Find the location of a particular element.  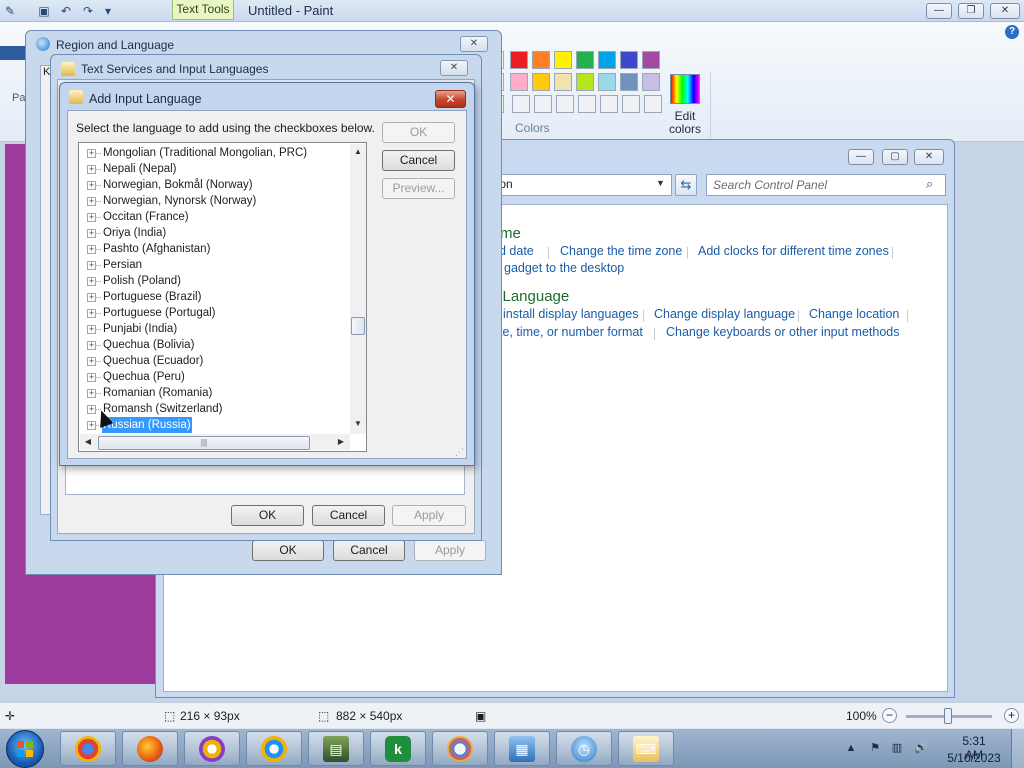

scroll-up-icon: ▲ is located at coordinates (358, 152).